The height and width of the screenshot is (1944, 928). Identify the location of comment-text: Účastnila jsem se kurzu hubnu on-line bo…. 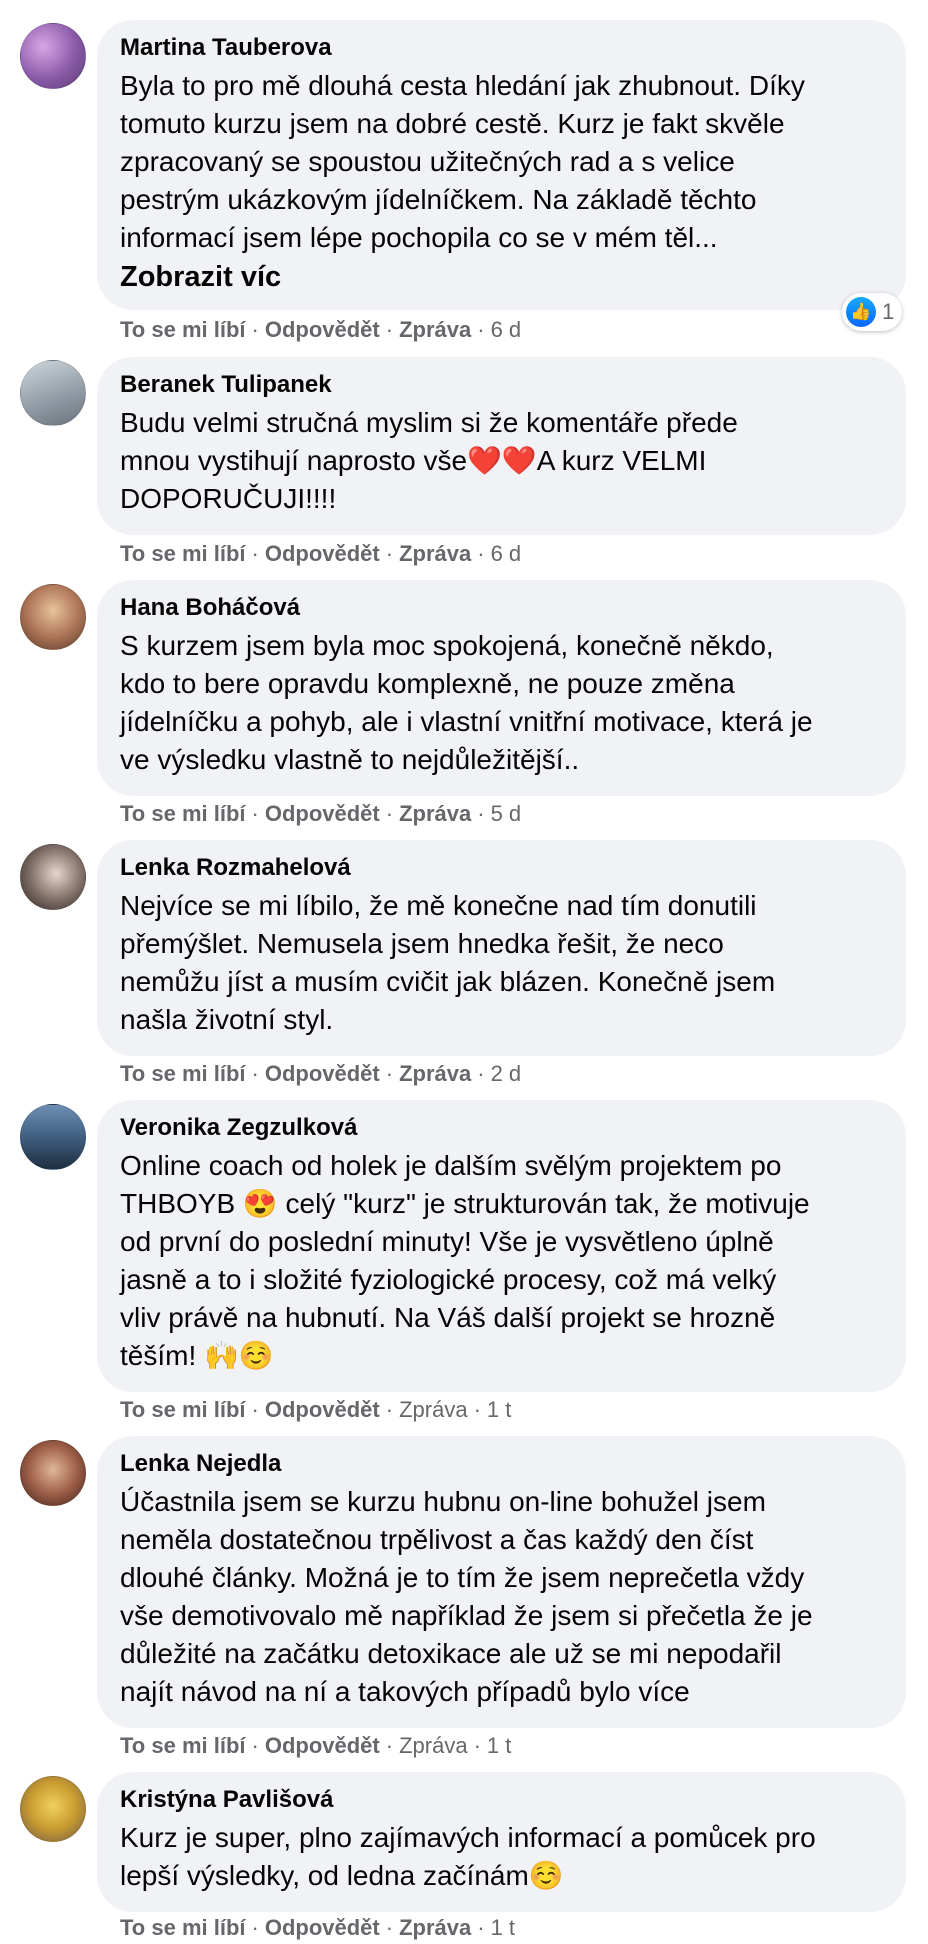
(466, 1596).